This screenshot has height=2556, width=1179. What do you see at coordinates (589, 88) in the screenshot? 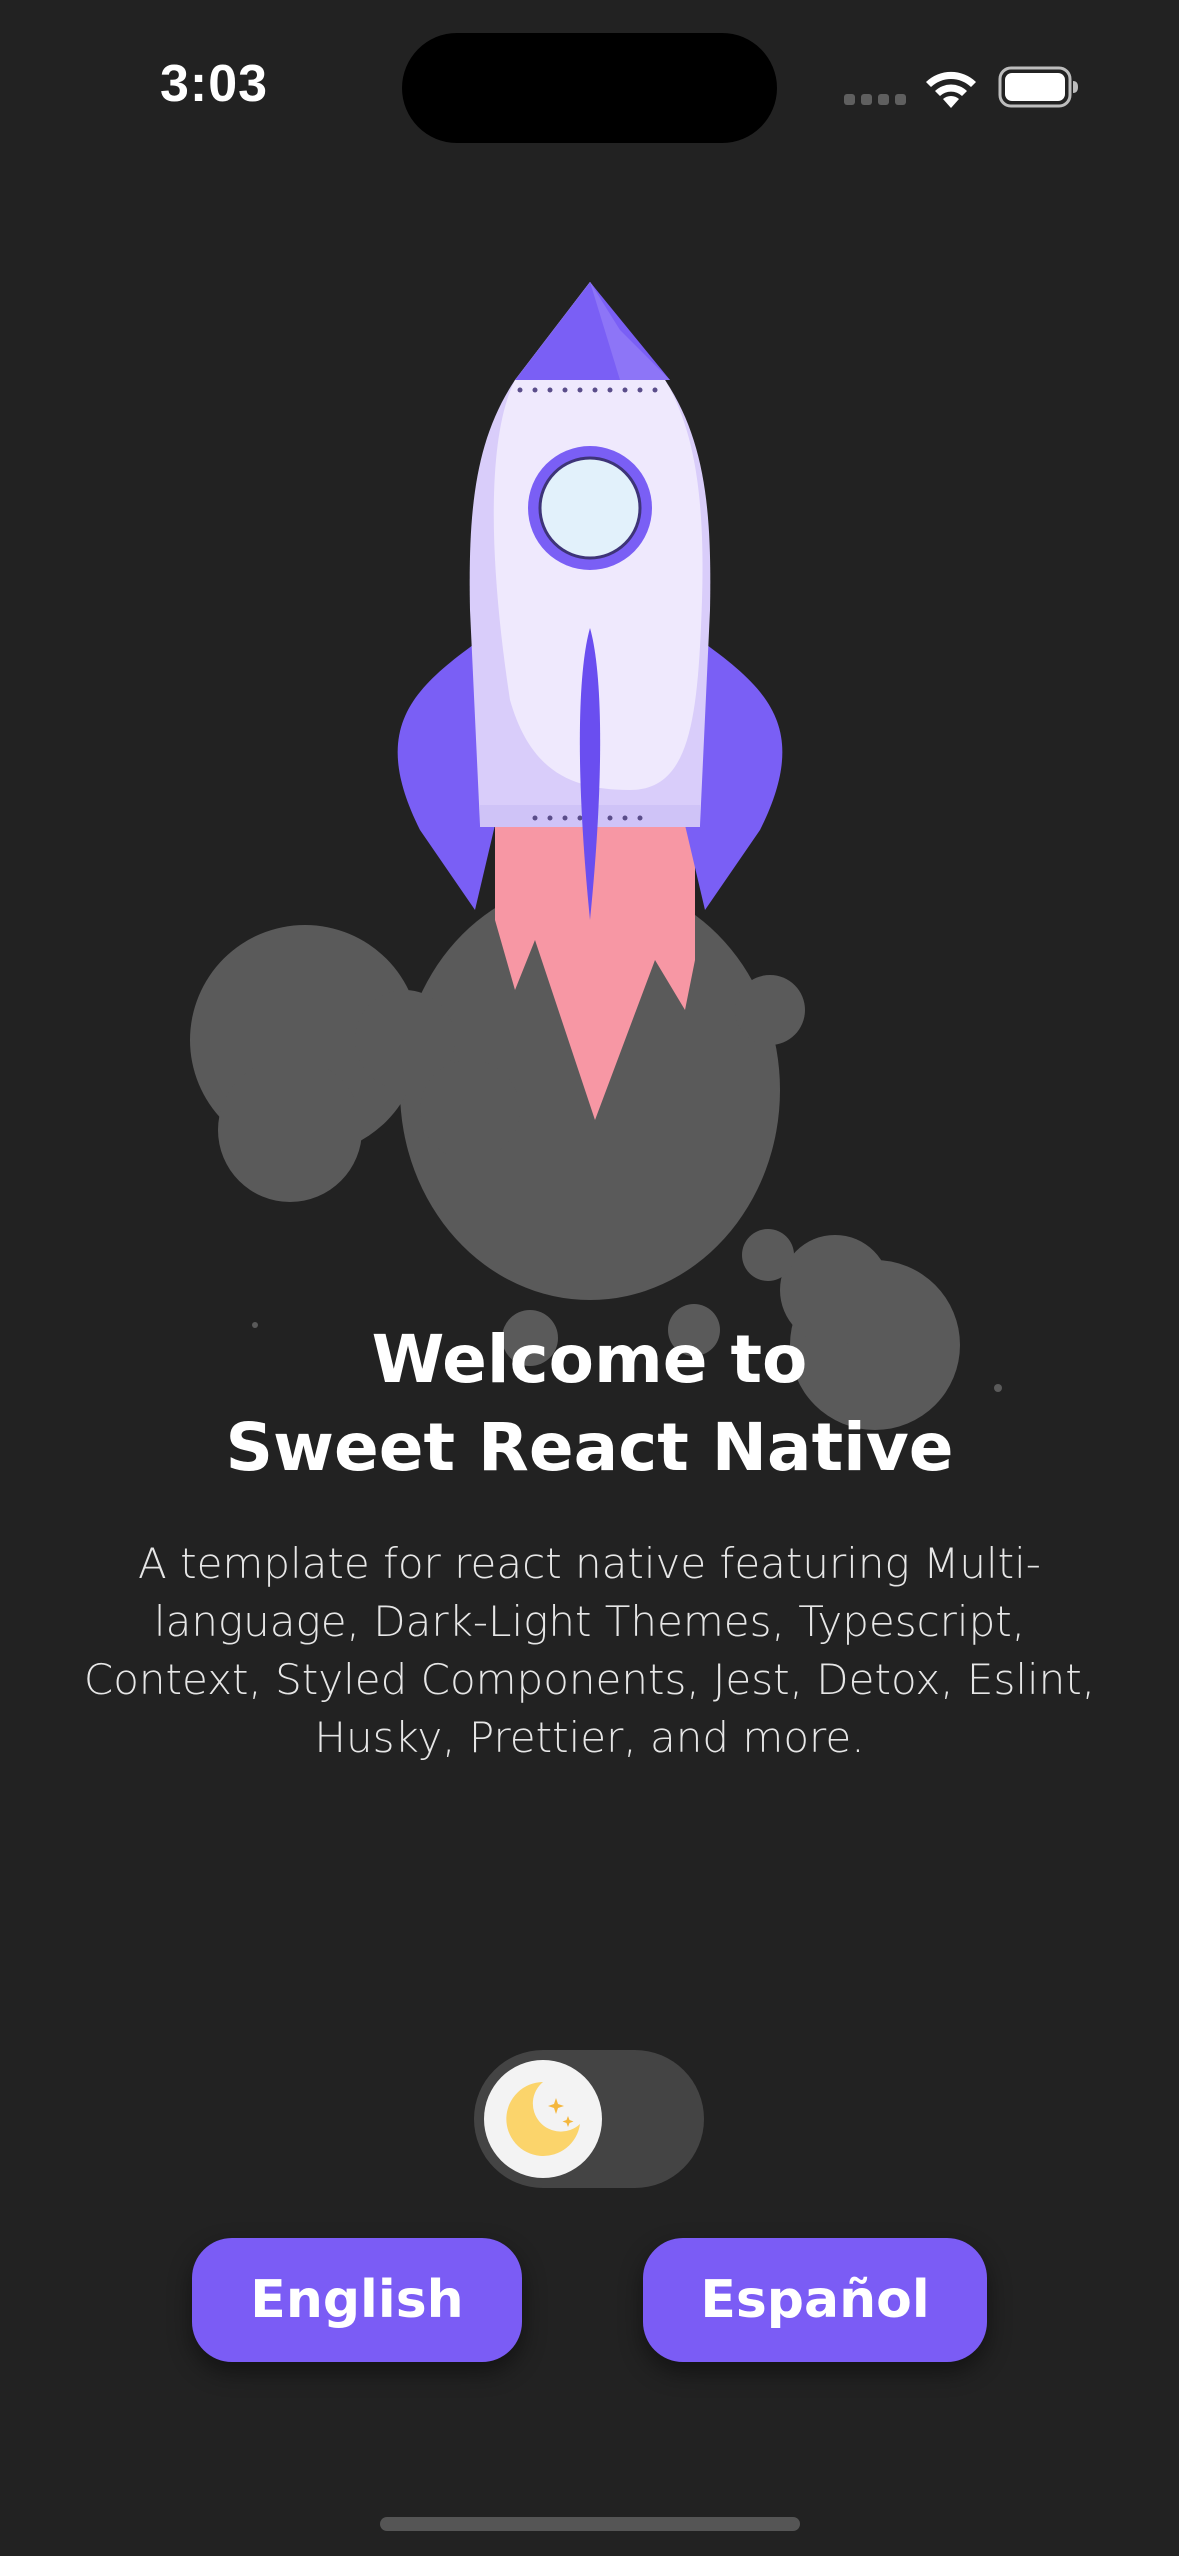
I see `dynamic-island` at bounding box center [589, 88].